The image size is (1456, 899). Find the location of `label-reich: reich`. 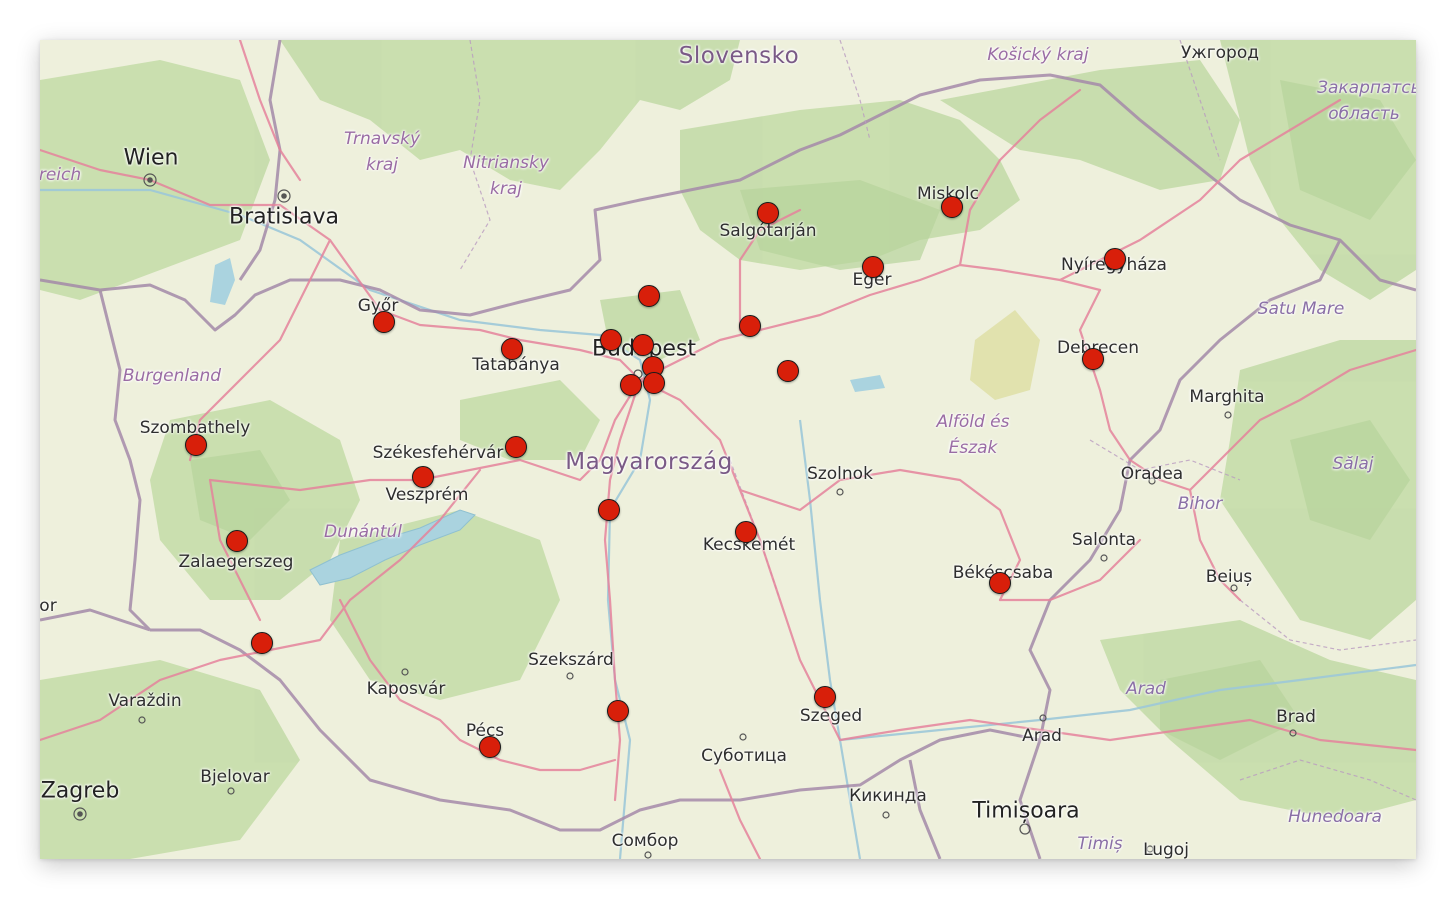

label-reich: reich is located at coordinates (61, 175).